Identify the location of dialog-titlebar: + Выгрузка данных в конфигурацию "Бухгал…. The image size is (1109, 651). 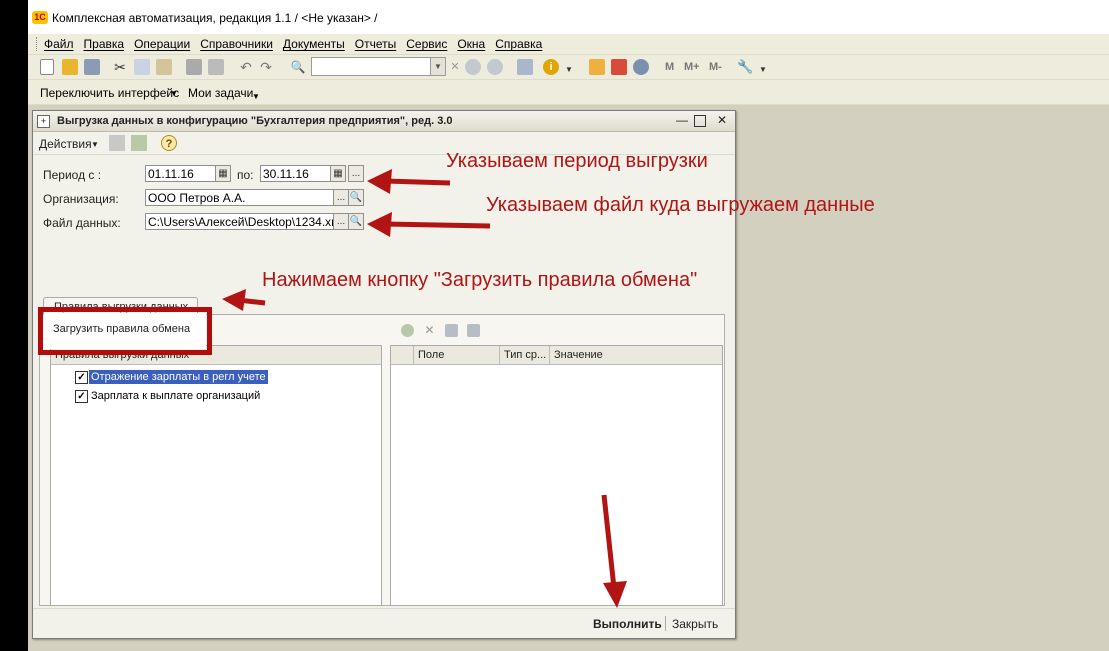
(384, 121).